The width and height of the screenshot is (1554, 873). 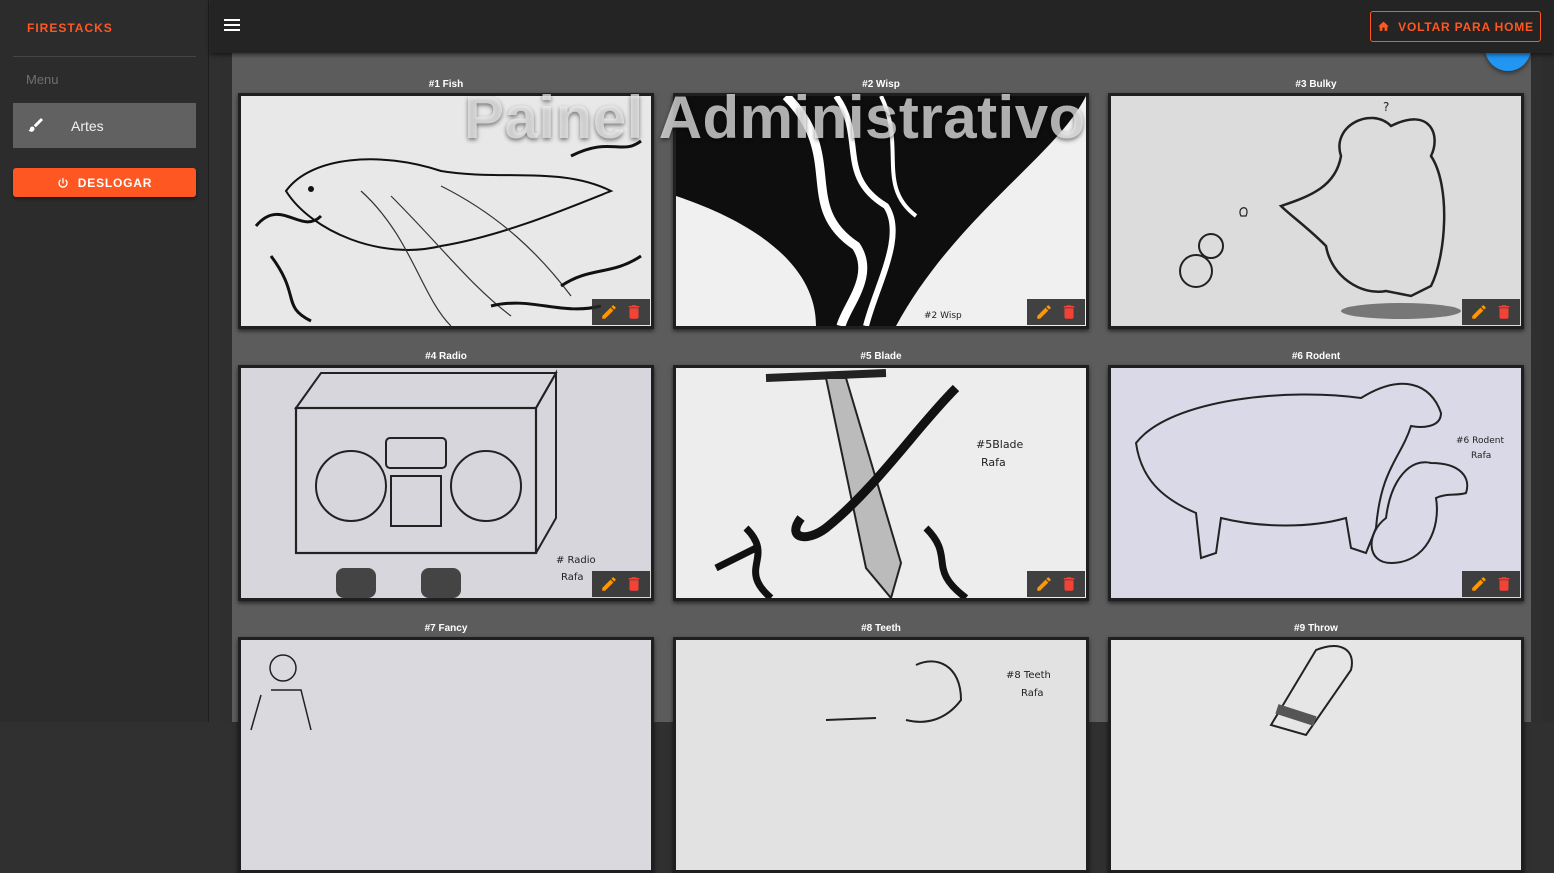 What do you see at coordinates (35, 125) in the screenshot?
I see `brush-icon` at bounding box center [35, 125].